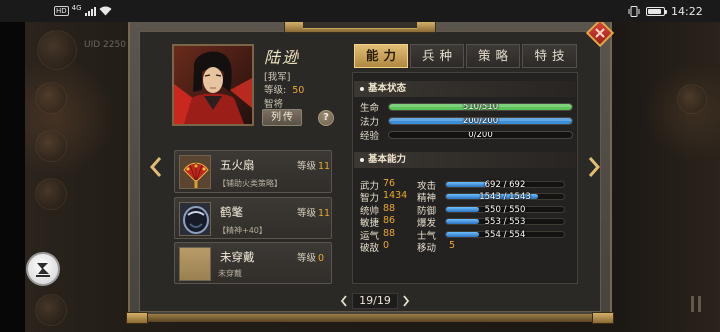  What do you see at coordinates (156, 167) in the screenshot?
I see `previous-hero-arrow` at bounding box center [156, 167].